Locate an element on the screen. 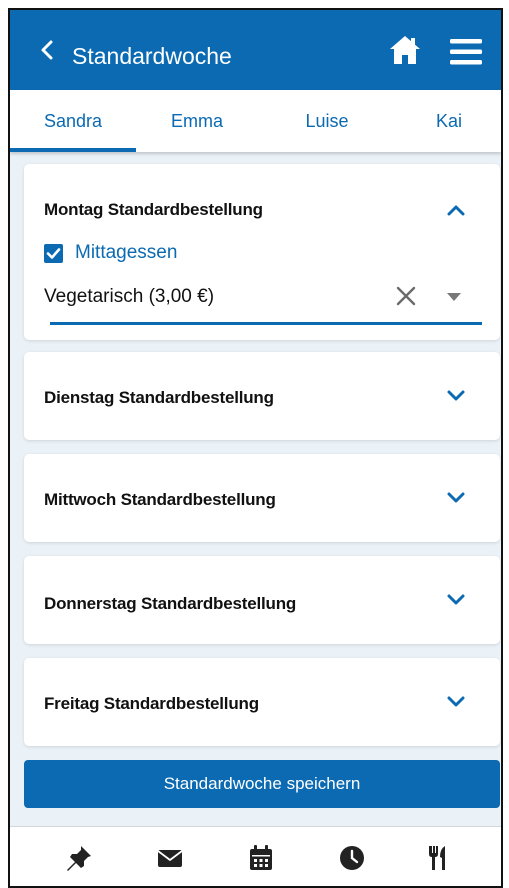  close-icon is located at coordinates (406, 296).